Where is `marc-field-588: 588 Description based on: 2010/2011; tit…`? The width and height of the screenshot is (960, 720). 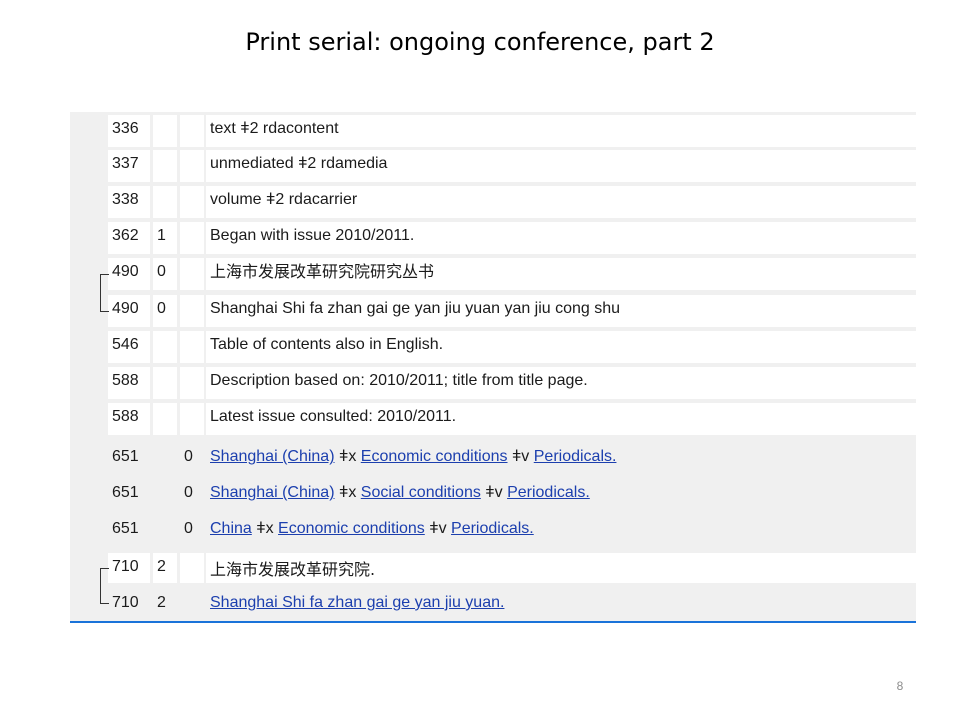
marc-field-588: 588 Description based on: 2010/2011; tit… is located at coordinates (493, 383).